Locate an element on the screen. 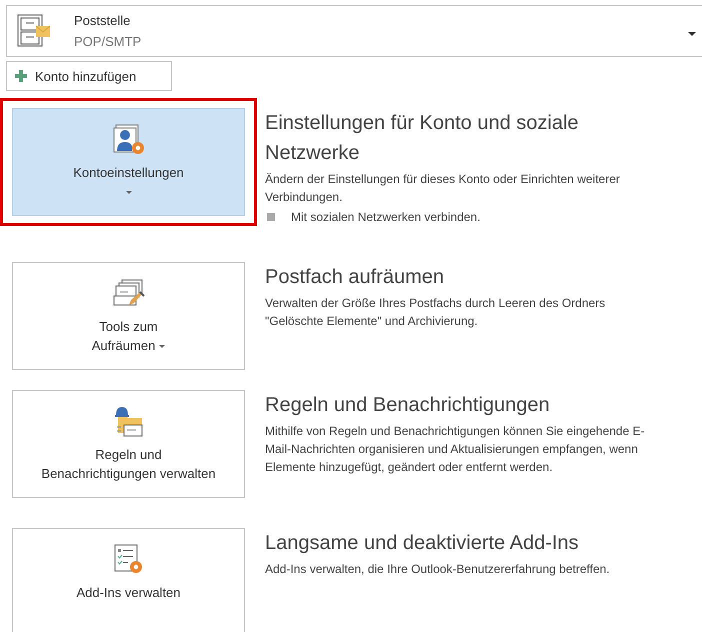 The width and height of the screenshot is (702, 632). section-description: Verwalten der Größe Ihres Postfachs durch Leeren des Ordners "Gelöschte Elemente" und Archivierung. is located at coordinates (435, 312).